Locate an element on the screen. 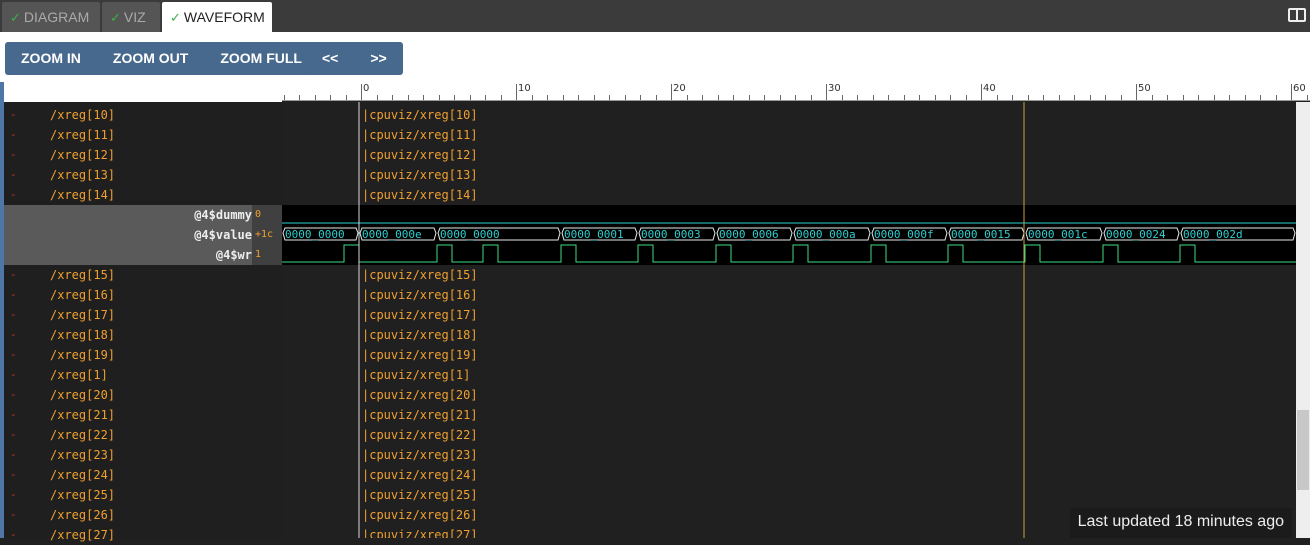 Image resolution: width=1310 pixels, height=545 pixels. prev-button: << is located at coordinates (330, 58).